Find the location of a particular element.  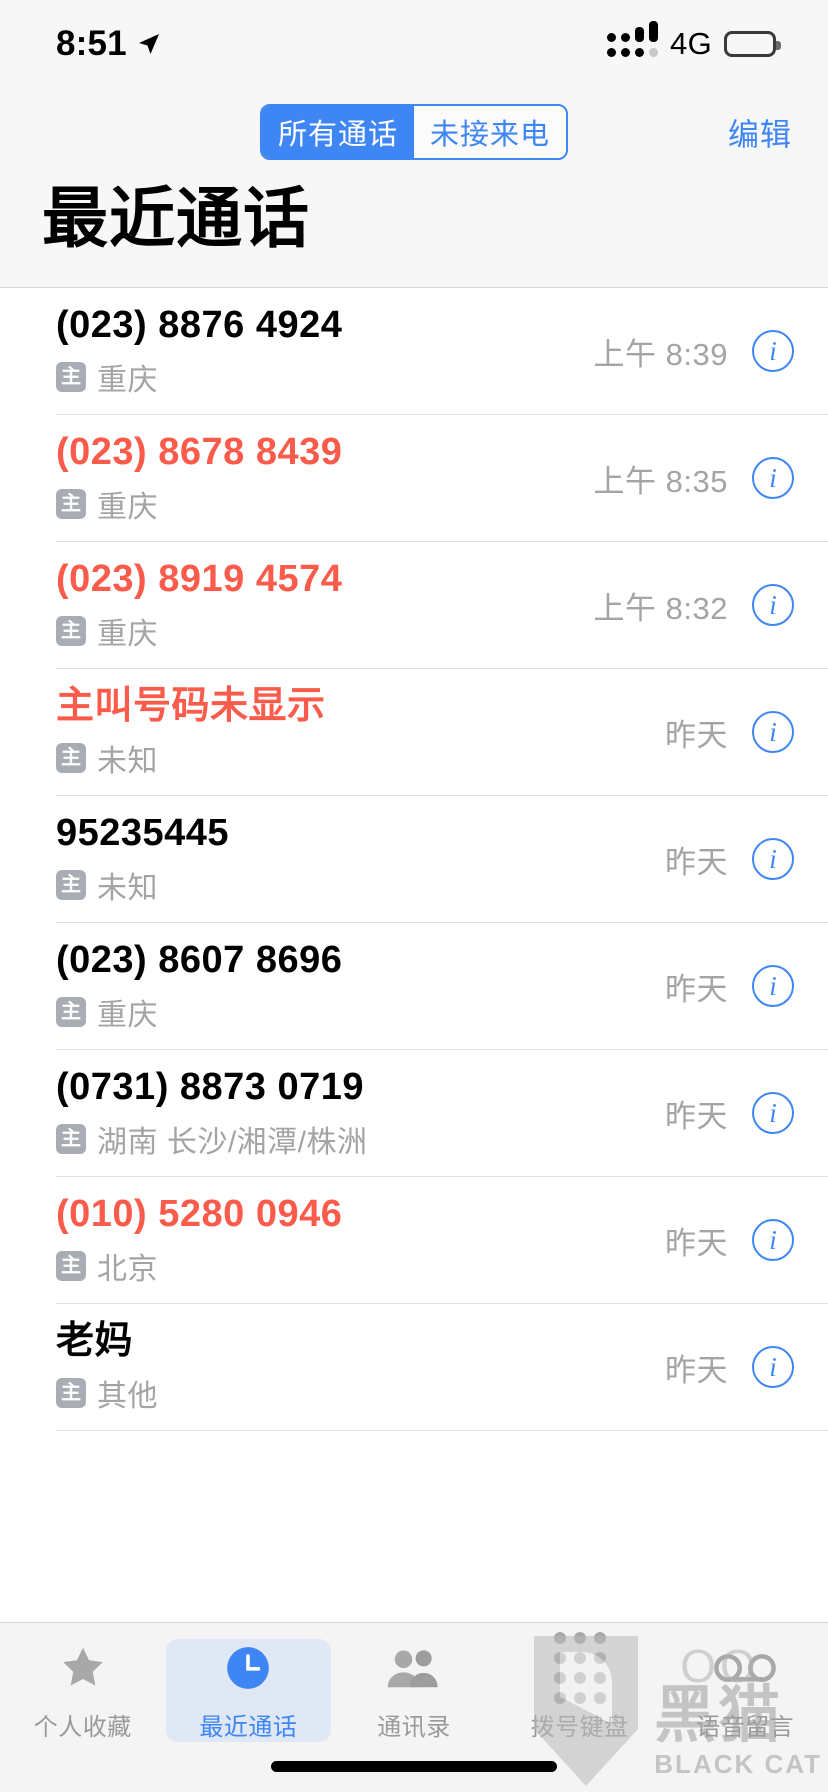

call-row: (0731) 8873 0719 主湖南 长沙/湘潭/株洲 昨天 i is located at coordinates (414, 1113).